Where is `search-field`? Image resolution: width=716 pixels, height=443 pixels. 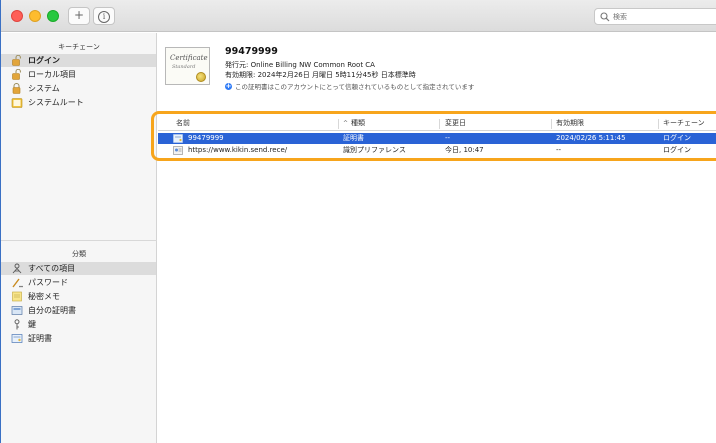 search-field is located at coordinates (655, 16).